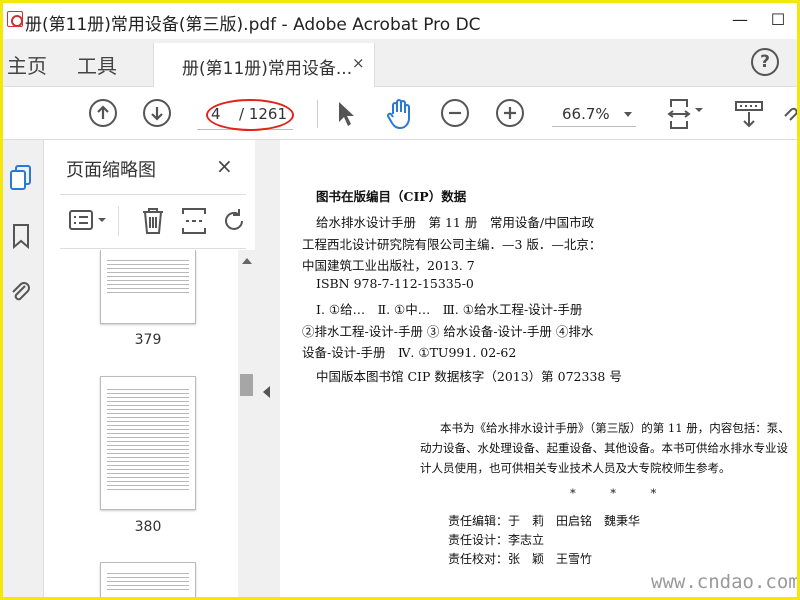 The width and height of the screenshot is (800, 600). Describe the element at coordinates (246, 423) in the screenshot. I see `thumbnails-scrollbar` at that location.